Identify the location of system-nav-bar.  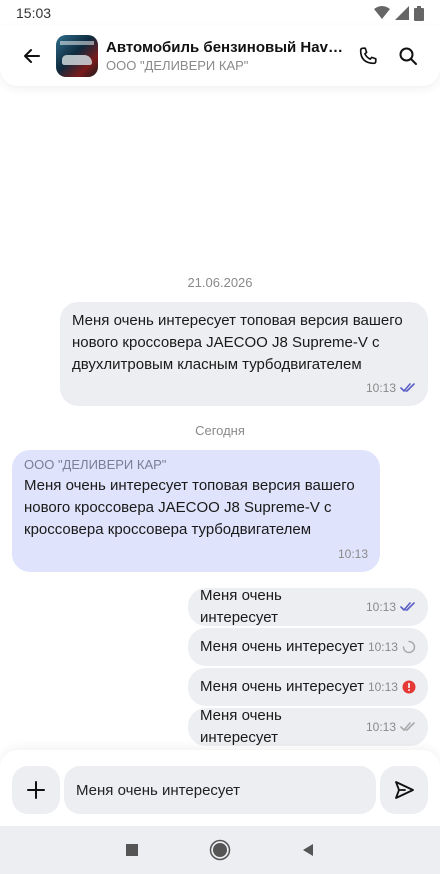
(220, 850).